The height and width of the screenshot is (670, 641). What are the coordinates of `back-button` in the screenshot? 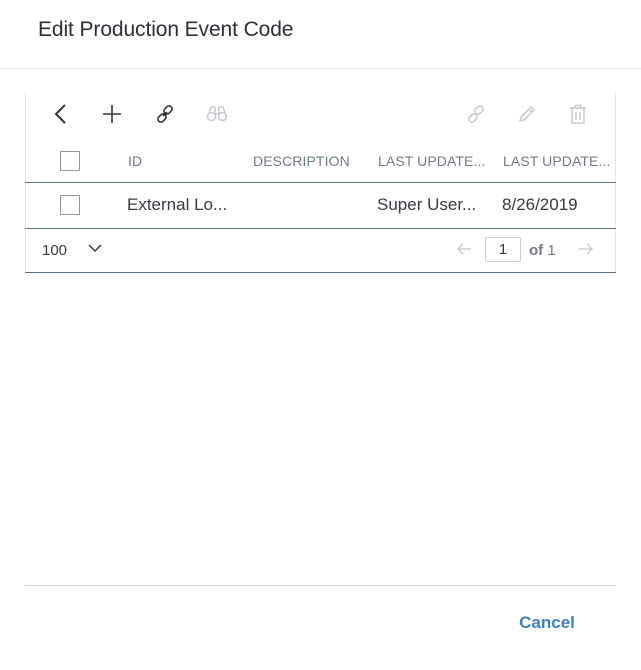 It's located at (61, 114).